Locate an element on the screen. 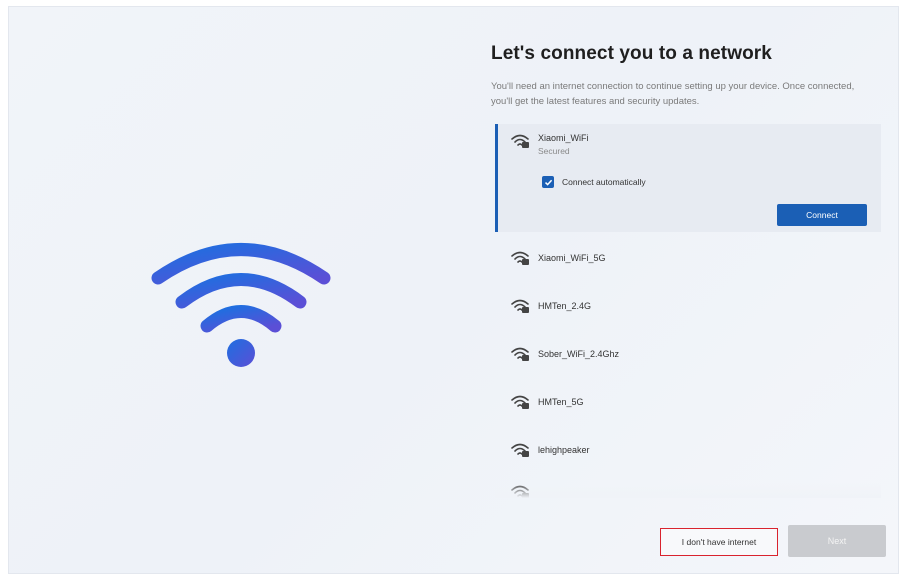  network-name: HMTen_2.4G is located at coordinates (565, 306).